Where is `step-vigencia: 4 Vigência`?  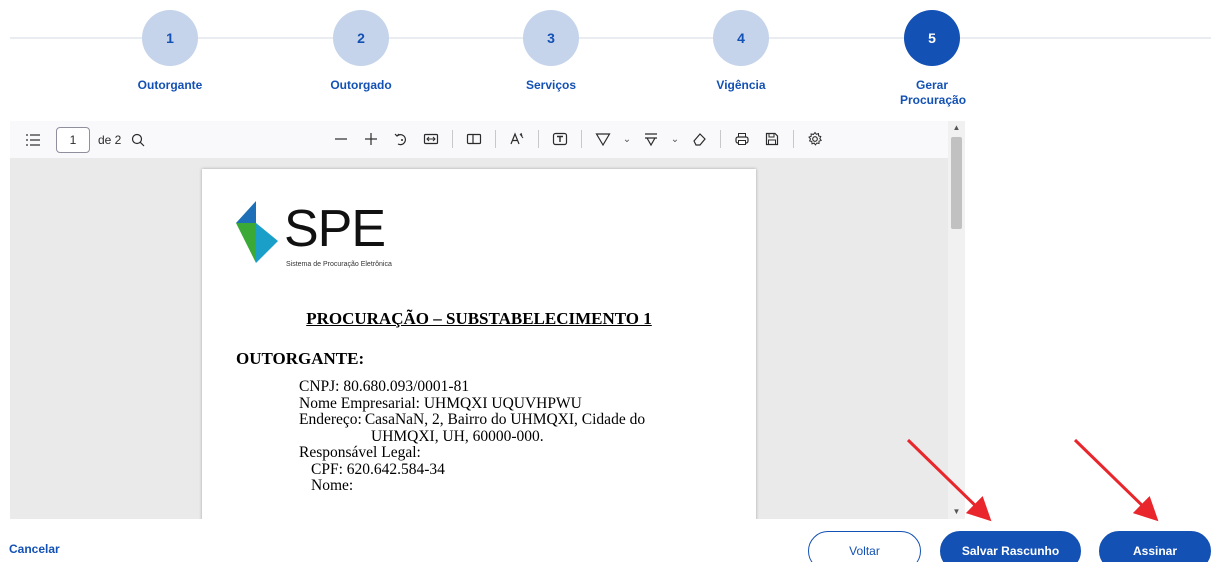
step-vigencia: 4 Vigência is located at coordinates (741, 51).